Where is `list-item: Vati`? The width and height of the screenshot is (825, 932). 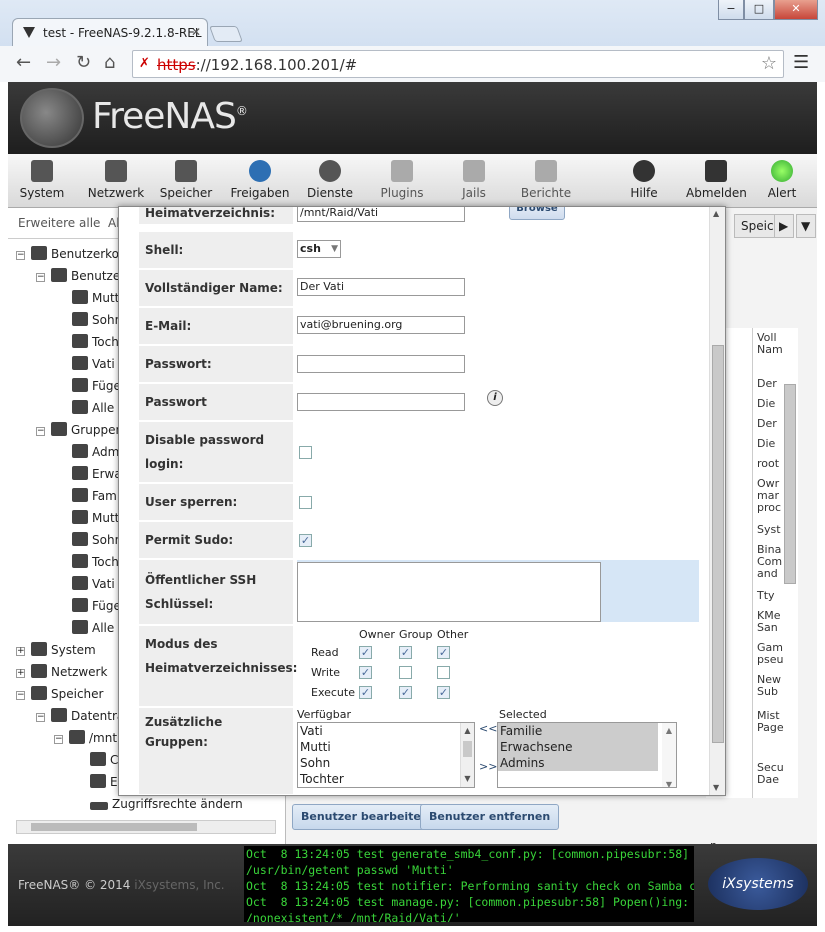 list-item: Vati is located at coordinates (386, 731).